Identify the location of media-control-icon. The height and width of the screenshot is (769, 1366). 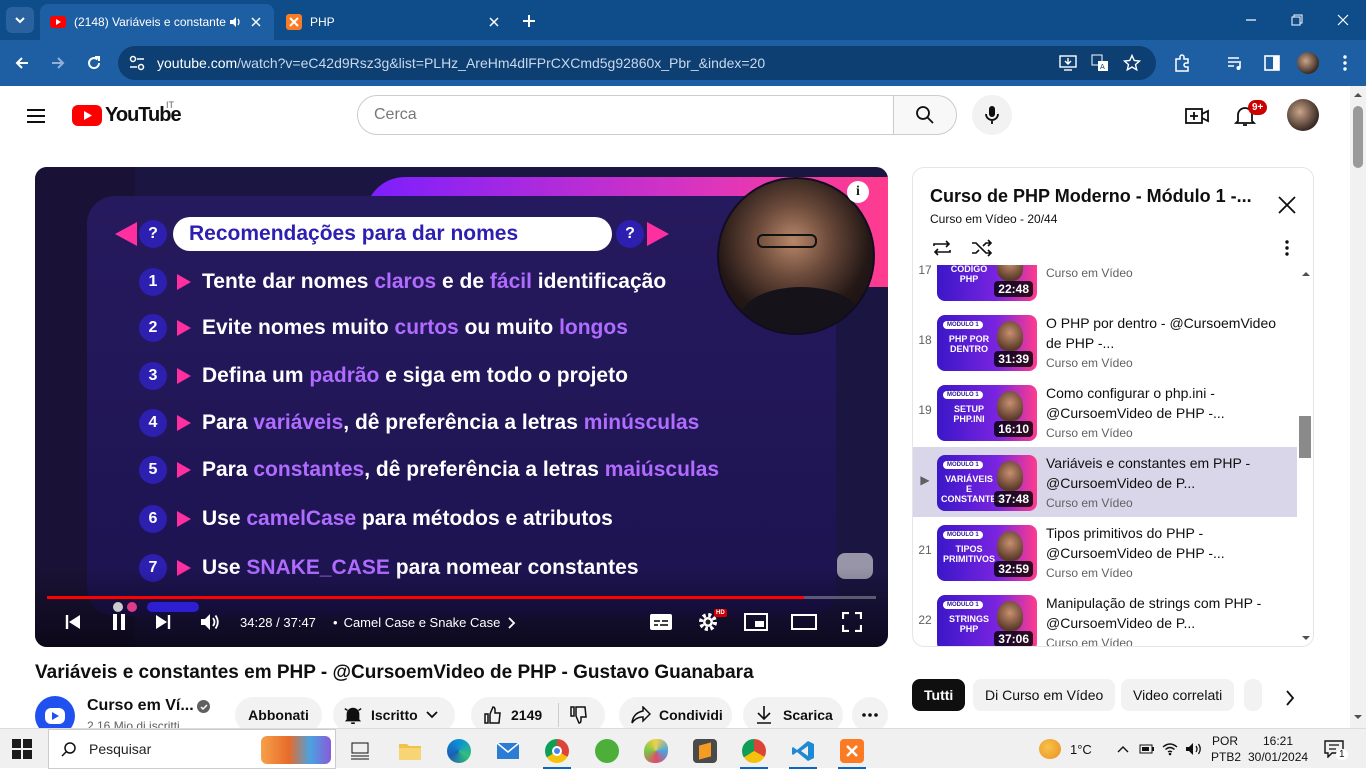
(1236, 63).